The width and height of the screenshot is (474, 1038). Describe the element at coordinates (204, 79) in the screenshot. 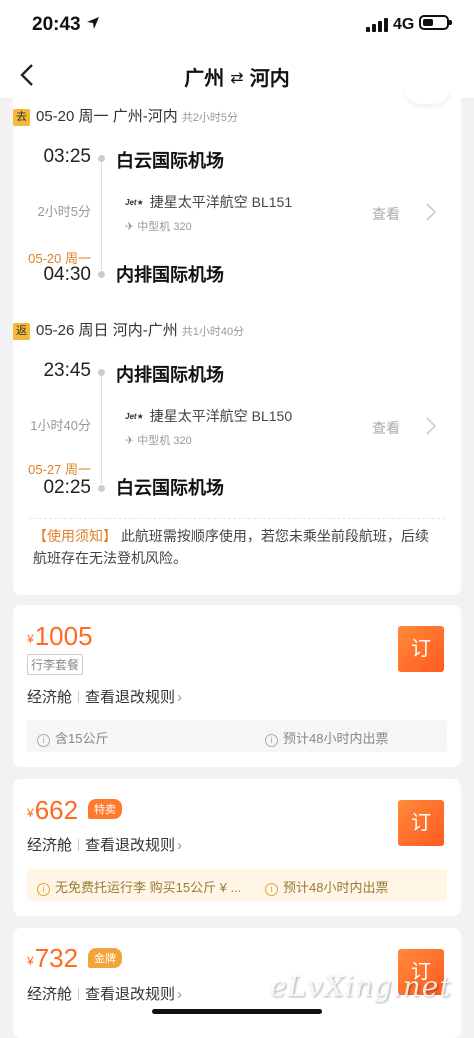

I see `origin-city: 广州` at that location.